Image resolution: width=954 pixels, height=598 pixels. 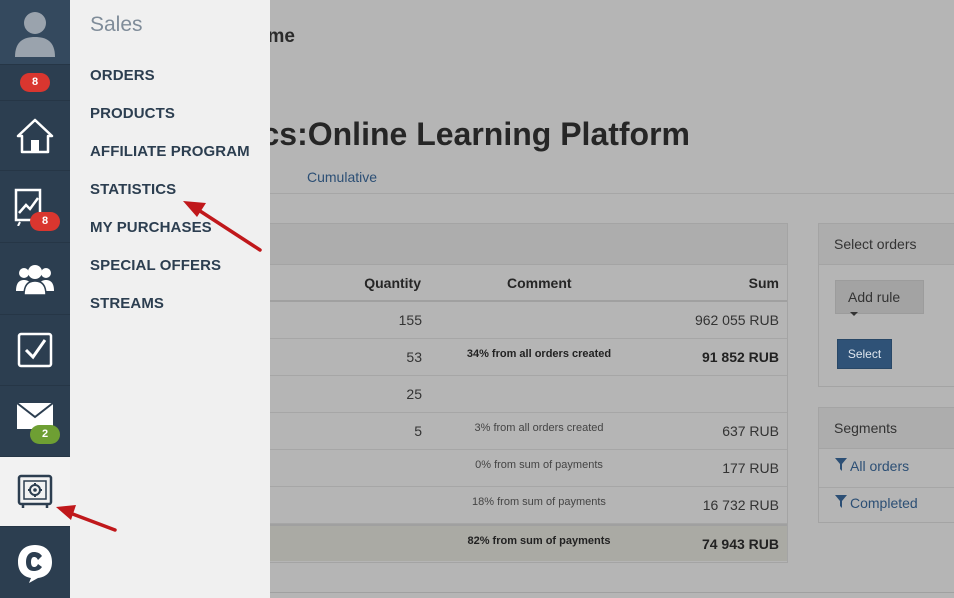 I want to click on home-icon, so click(x=35, y=135).